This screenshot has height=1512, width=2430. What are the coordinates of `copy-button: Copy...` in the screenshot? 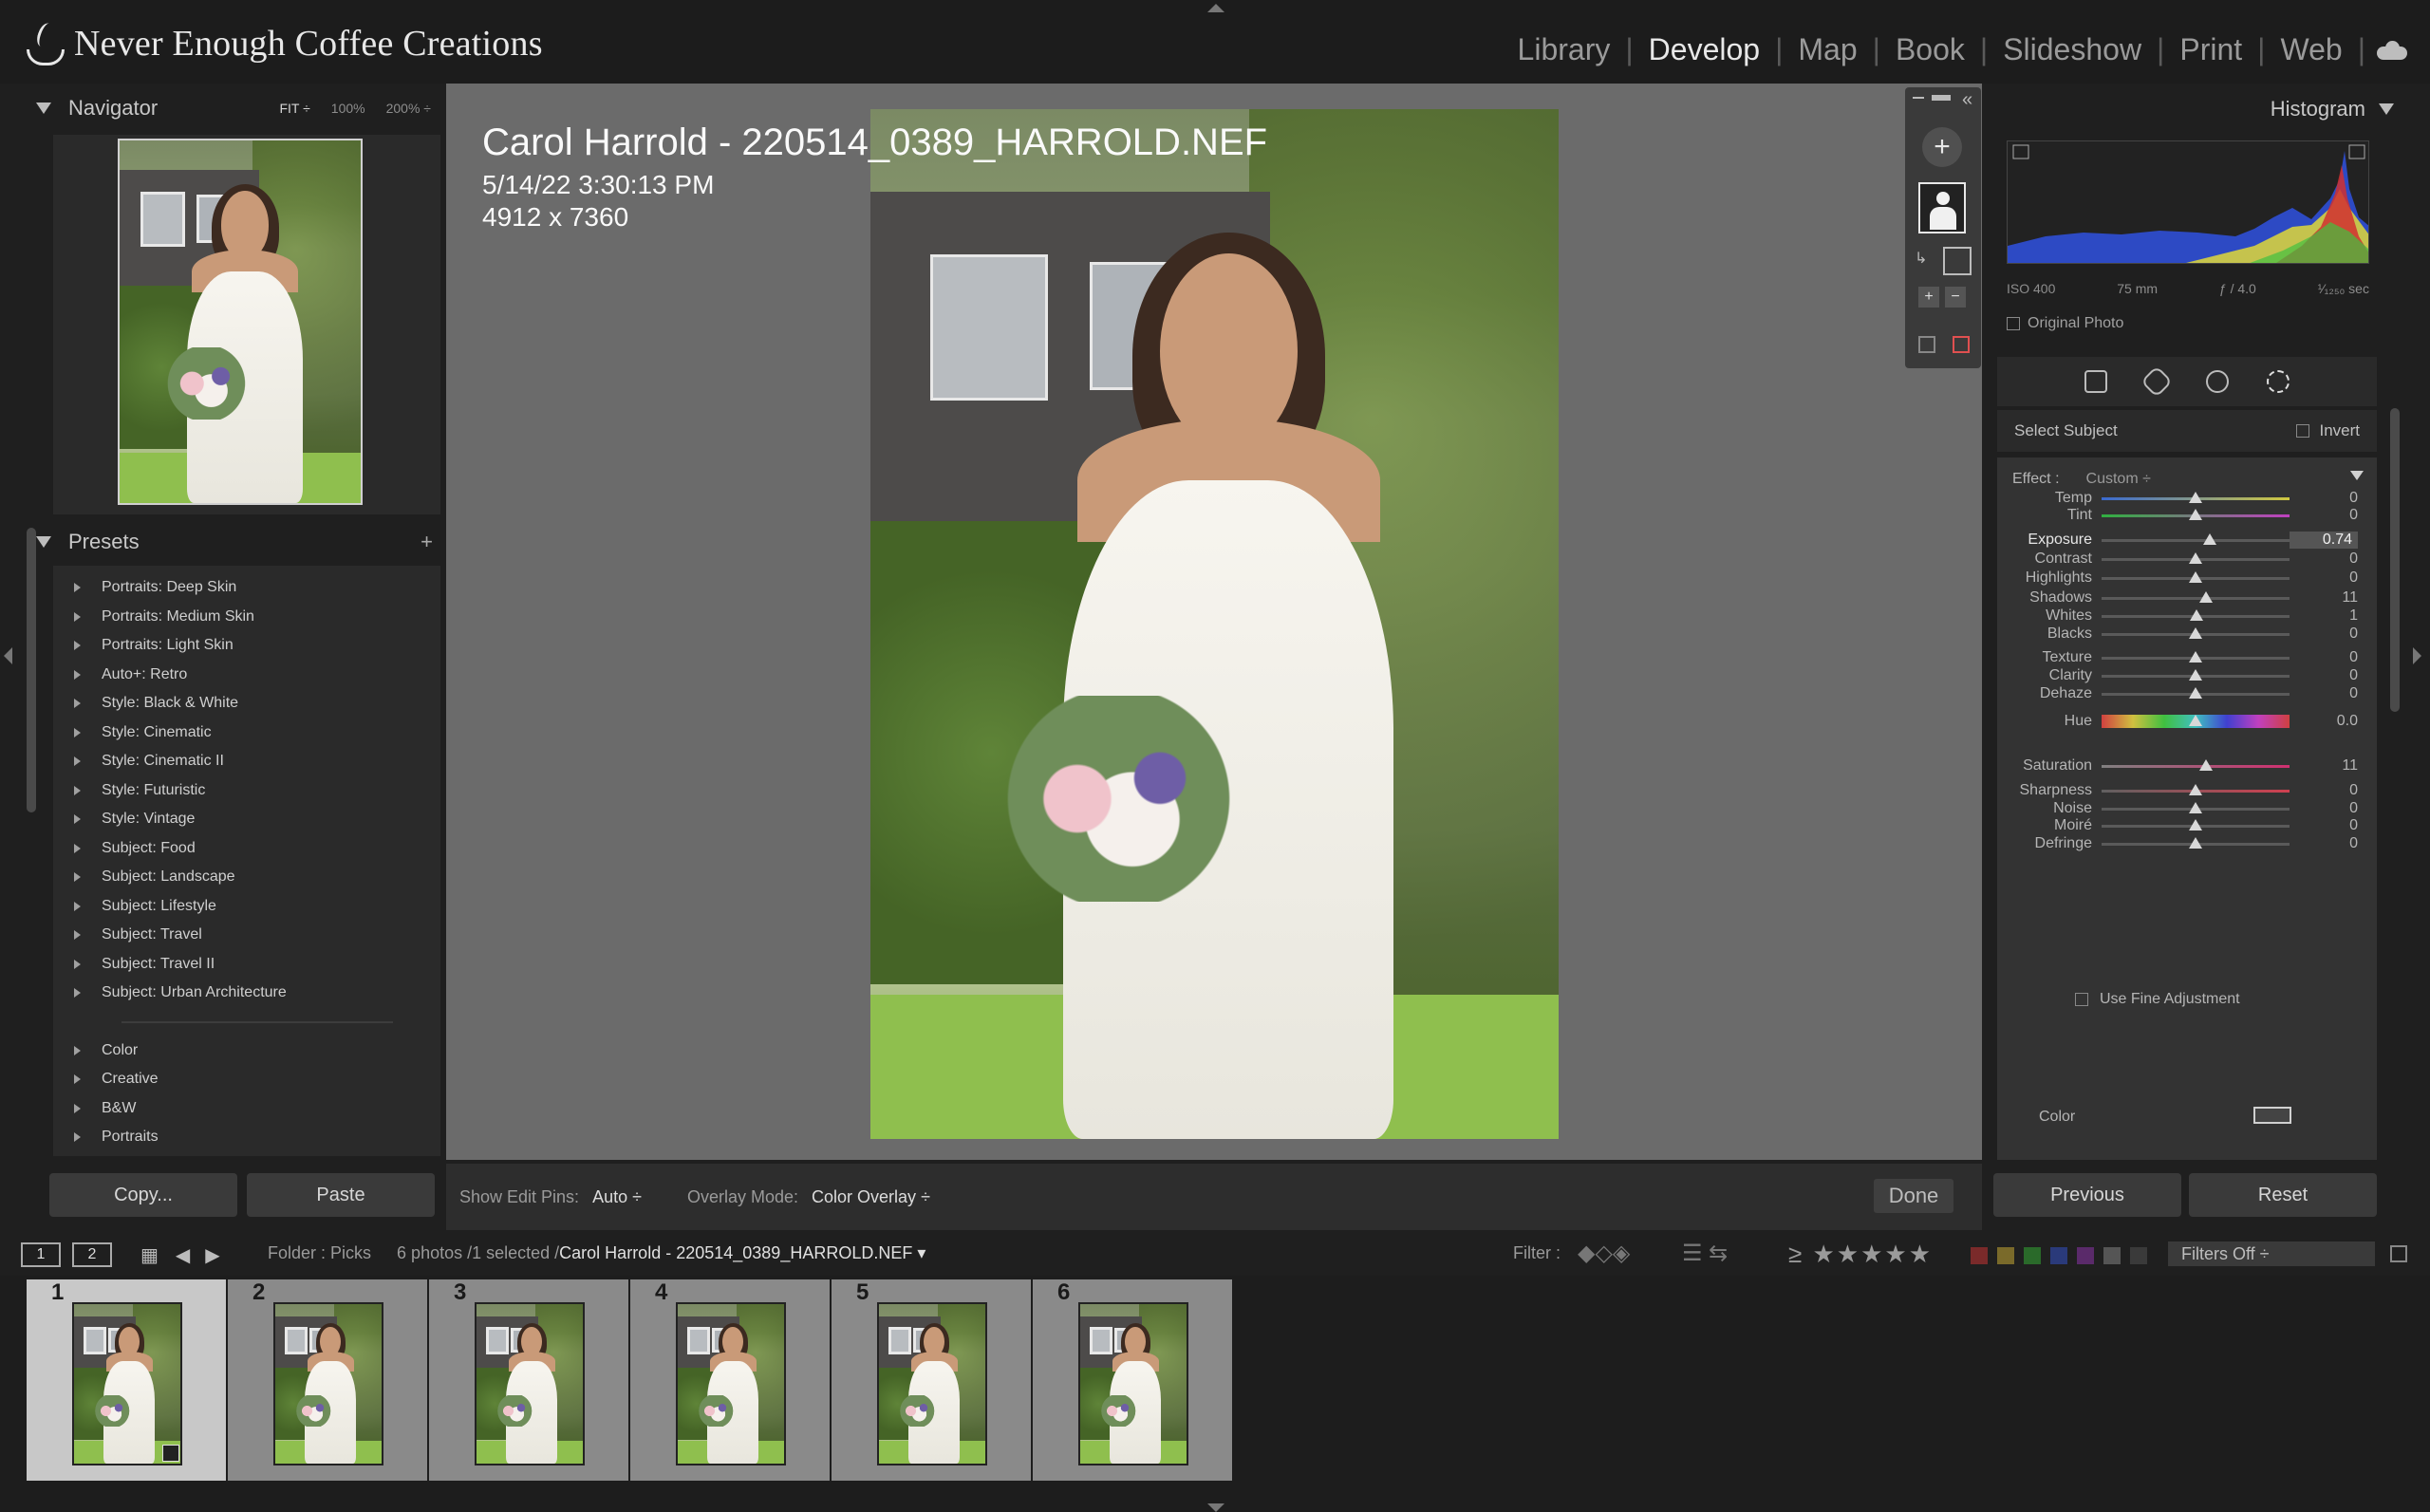 It's located at (143, 1195).